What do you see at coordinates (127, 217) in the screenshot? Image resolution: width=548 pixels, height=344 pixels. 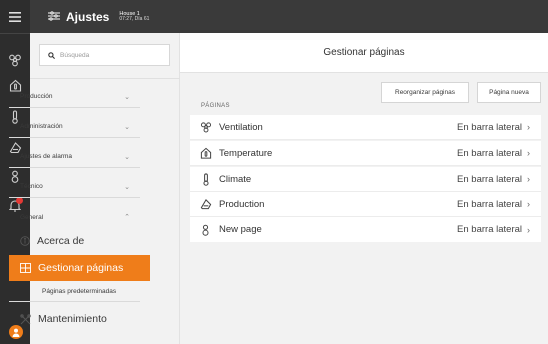 I see `chevron-up-icon: ⌃` at bounding box center [127, 217].